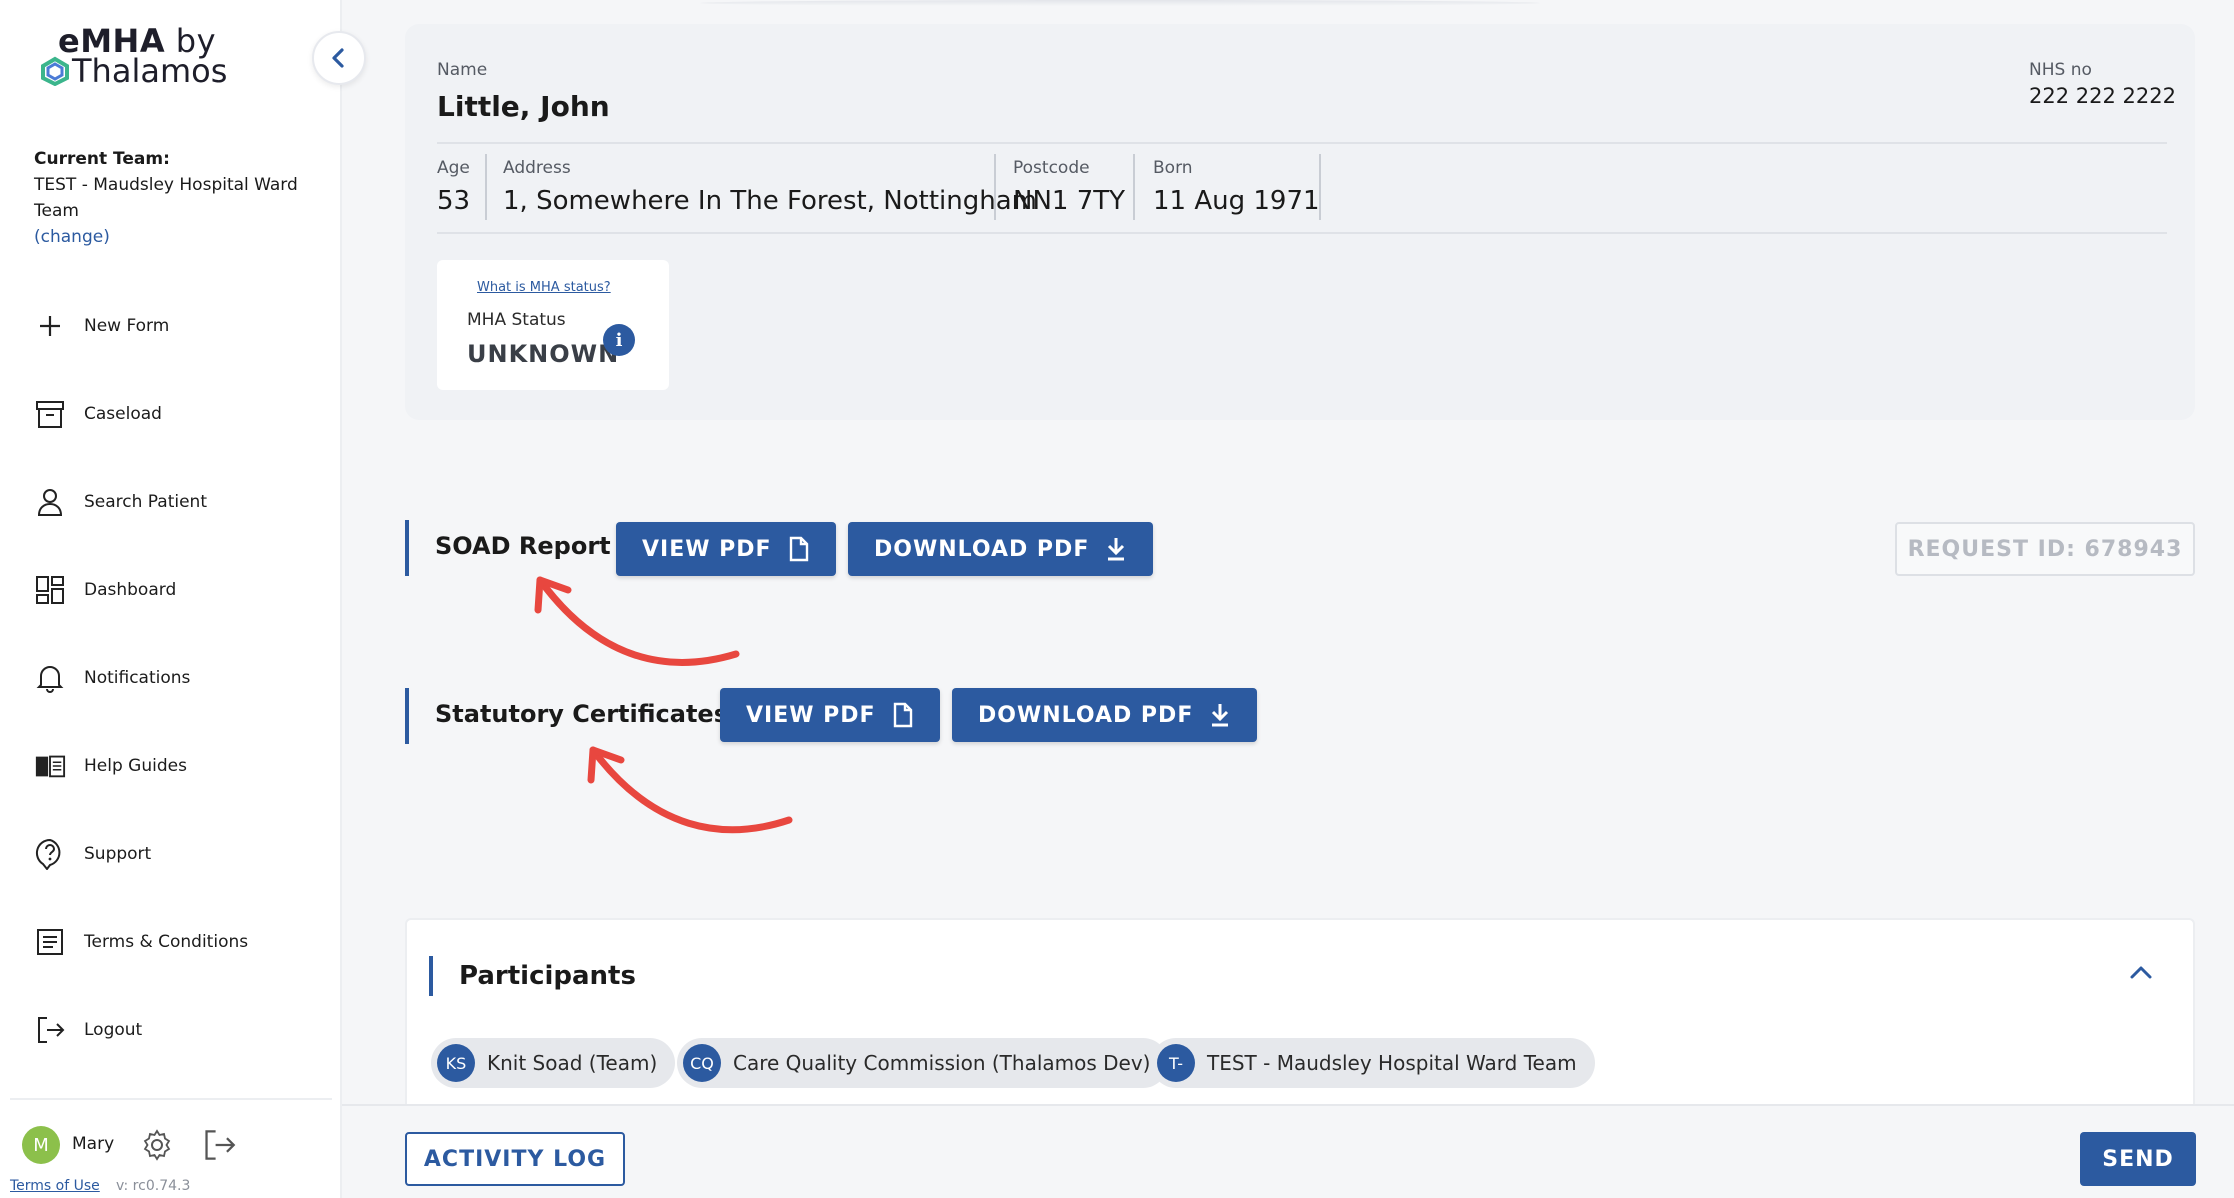 The width and height of the screenshot is (2234, 1198). Describe the element at coordinates (454, 201) in the screenshot. I see `age-value: 53` at that location.